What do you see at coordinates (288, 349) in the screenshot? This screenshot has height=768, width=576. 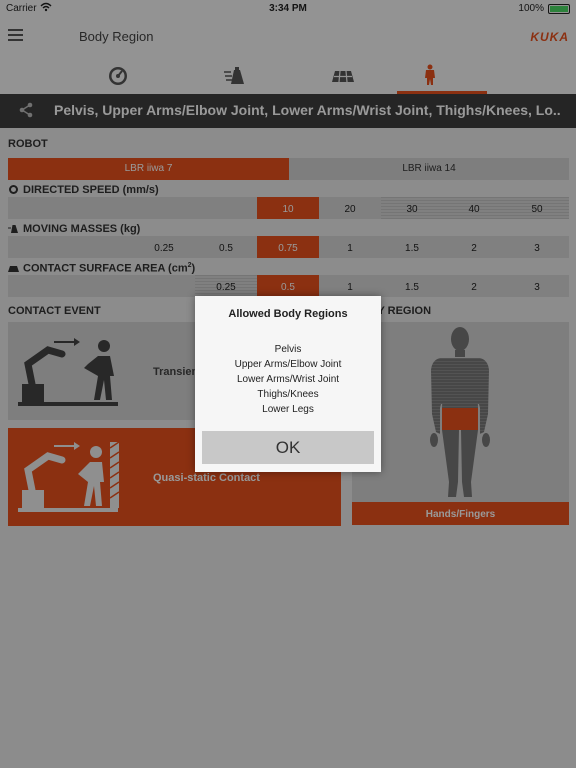 I see `allowed-region-item: Pelvis` at bounding box center [288, 349].